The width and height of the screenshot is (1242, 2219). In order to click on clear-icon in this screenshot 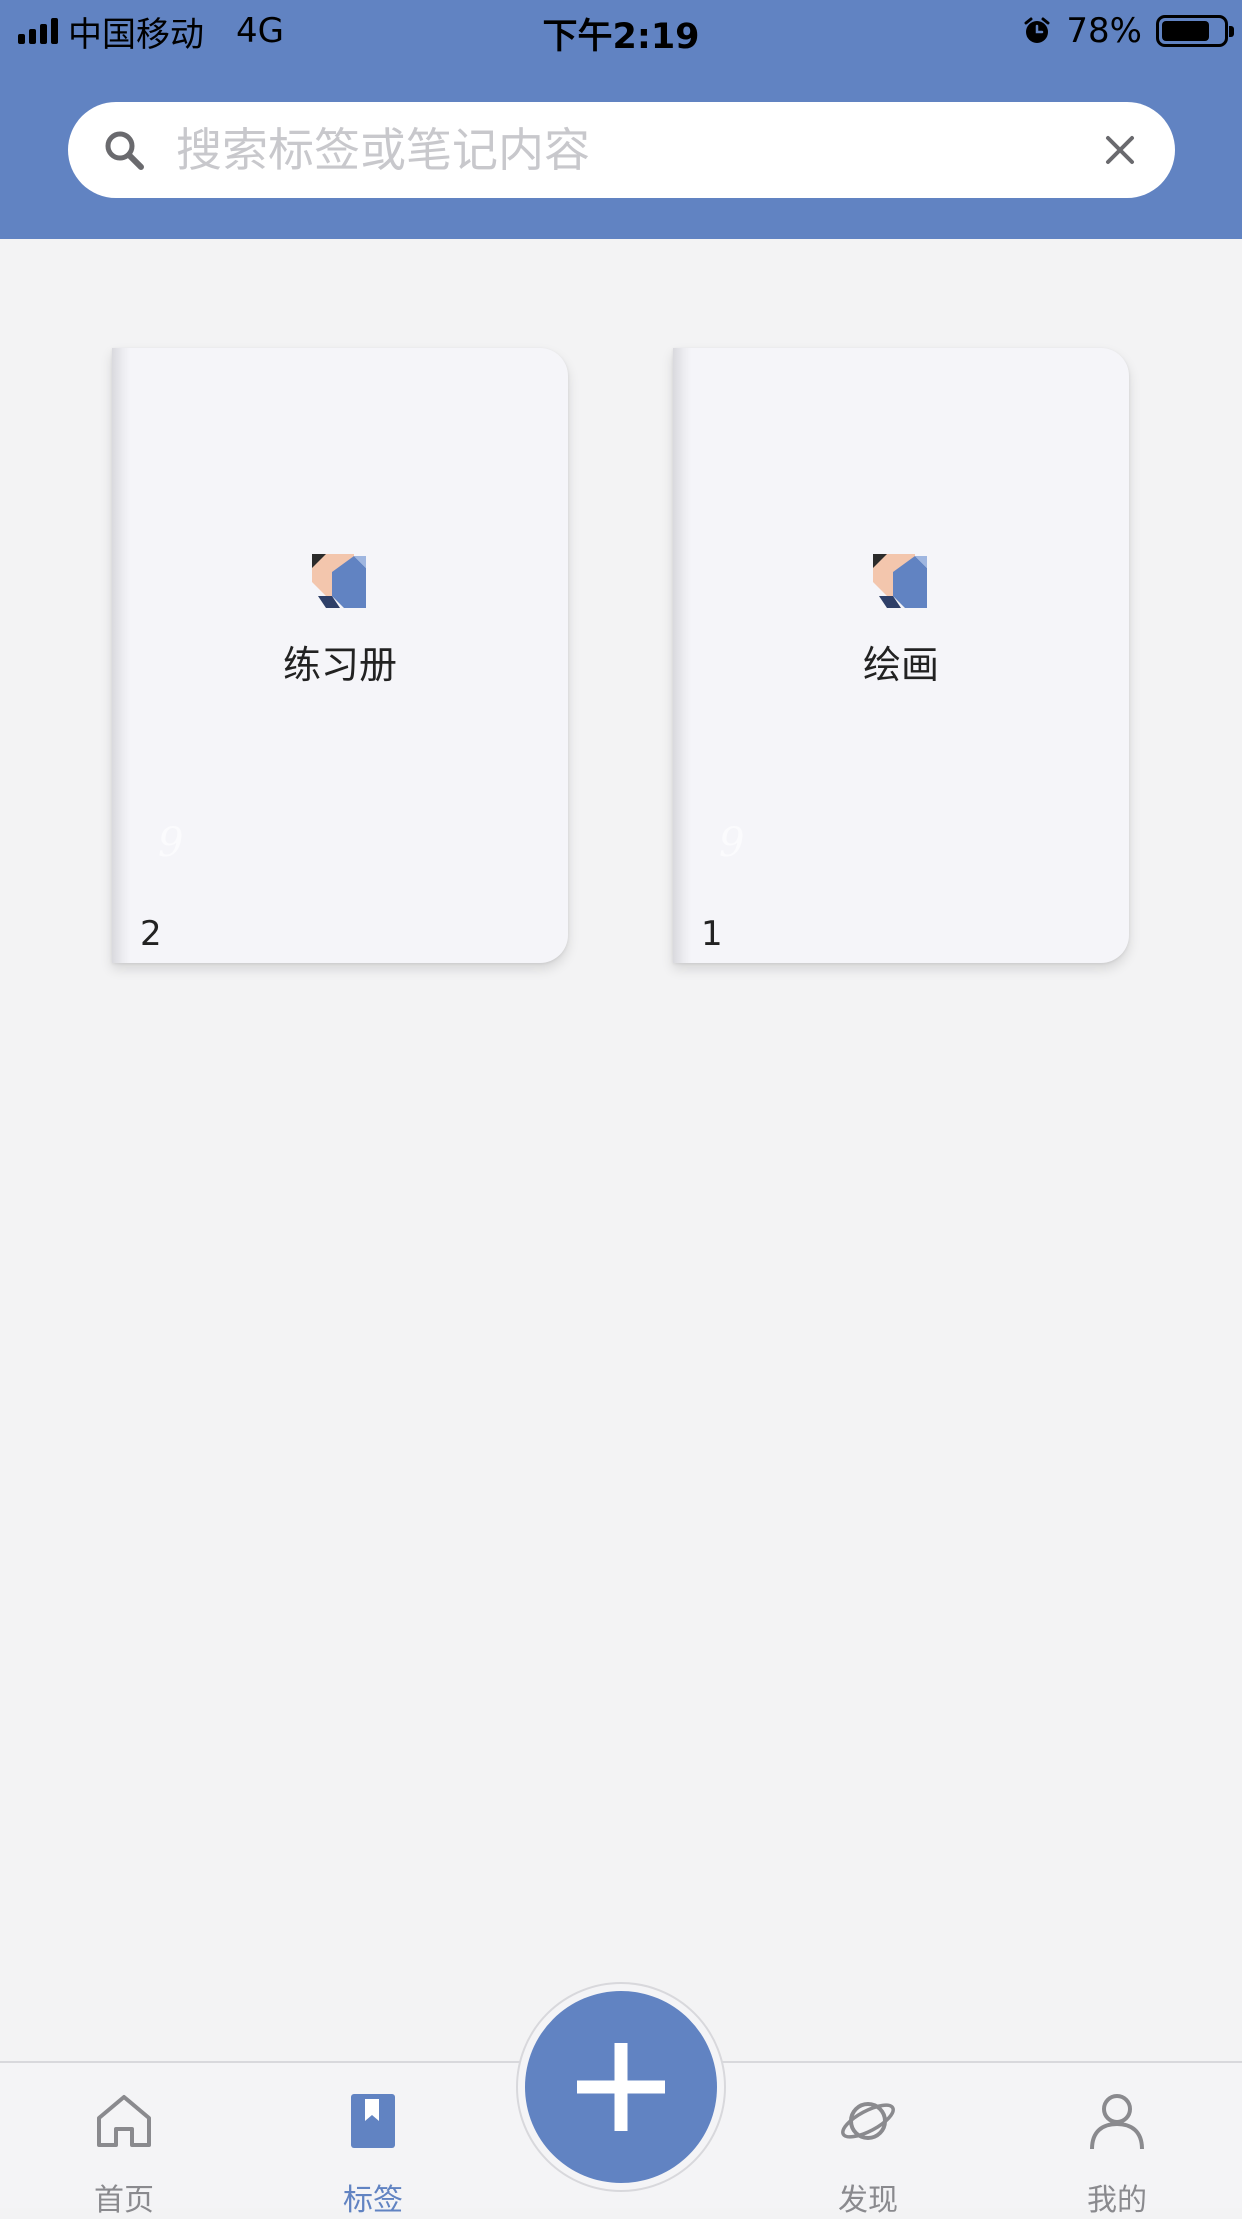, I will do `click(1120, 150)`.